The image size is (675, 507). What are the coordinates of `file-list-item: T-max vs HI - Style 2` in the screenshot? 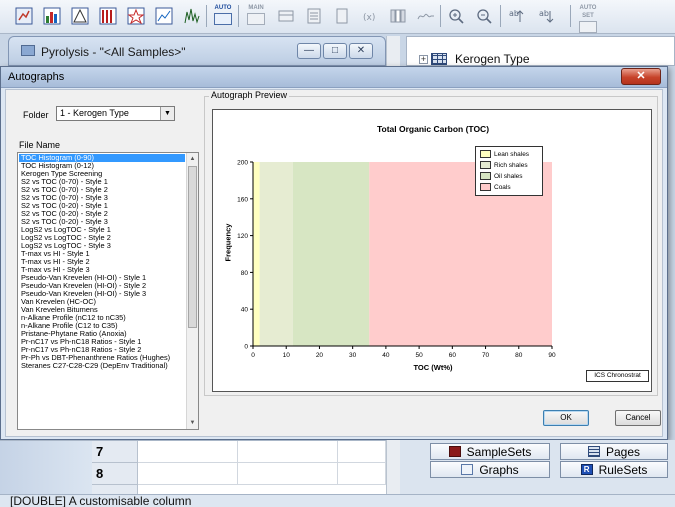 It's located at (102, 262).